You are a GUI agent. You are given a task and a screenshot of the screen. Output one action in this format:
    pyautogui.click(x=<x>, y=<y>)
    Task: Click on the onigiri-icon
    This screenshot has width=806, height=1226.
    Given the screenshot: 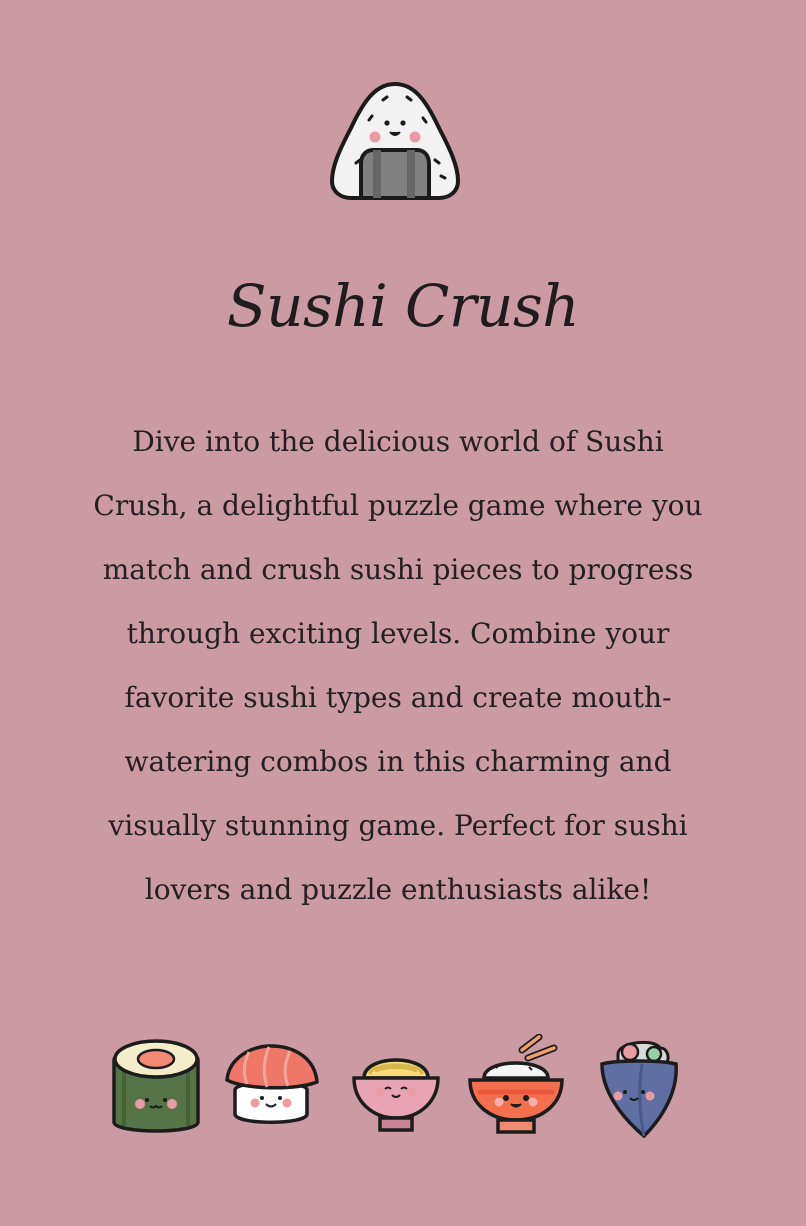 What is the action you would take?
    pyautogui.click(x=395, y=140)
    